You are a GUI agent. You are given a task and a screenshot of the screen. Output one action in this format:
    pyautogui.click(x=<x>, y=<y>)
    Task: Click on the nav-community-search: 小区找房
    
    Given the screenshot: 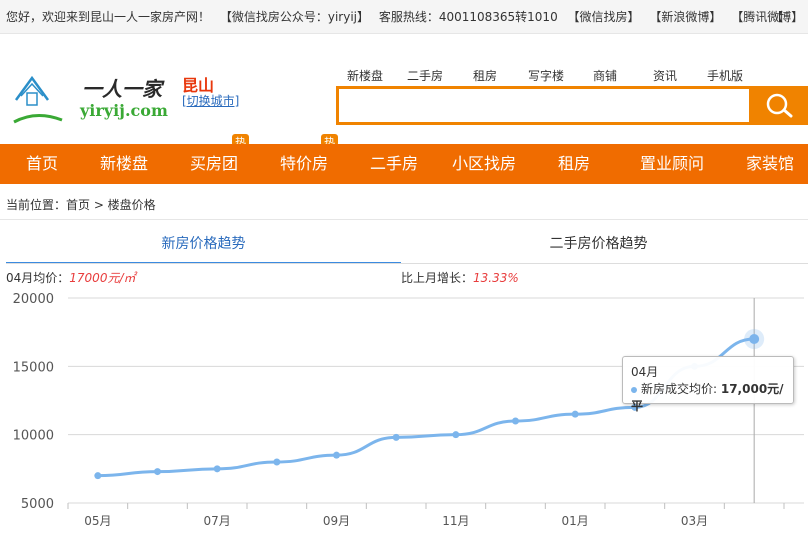 What is the action you would take?
    pyautogui.click(x=484, y=164)
    